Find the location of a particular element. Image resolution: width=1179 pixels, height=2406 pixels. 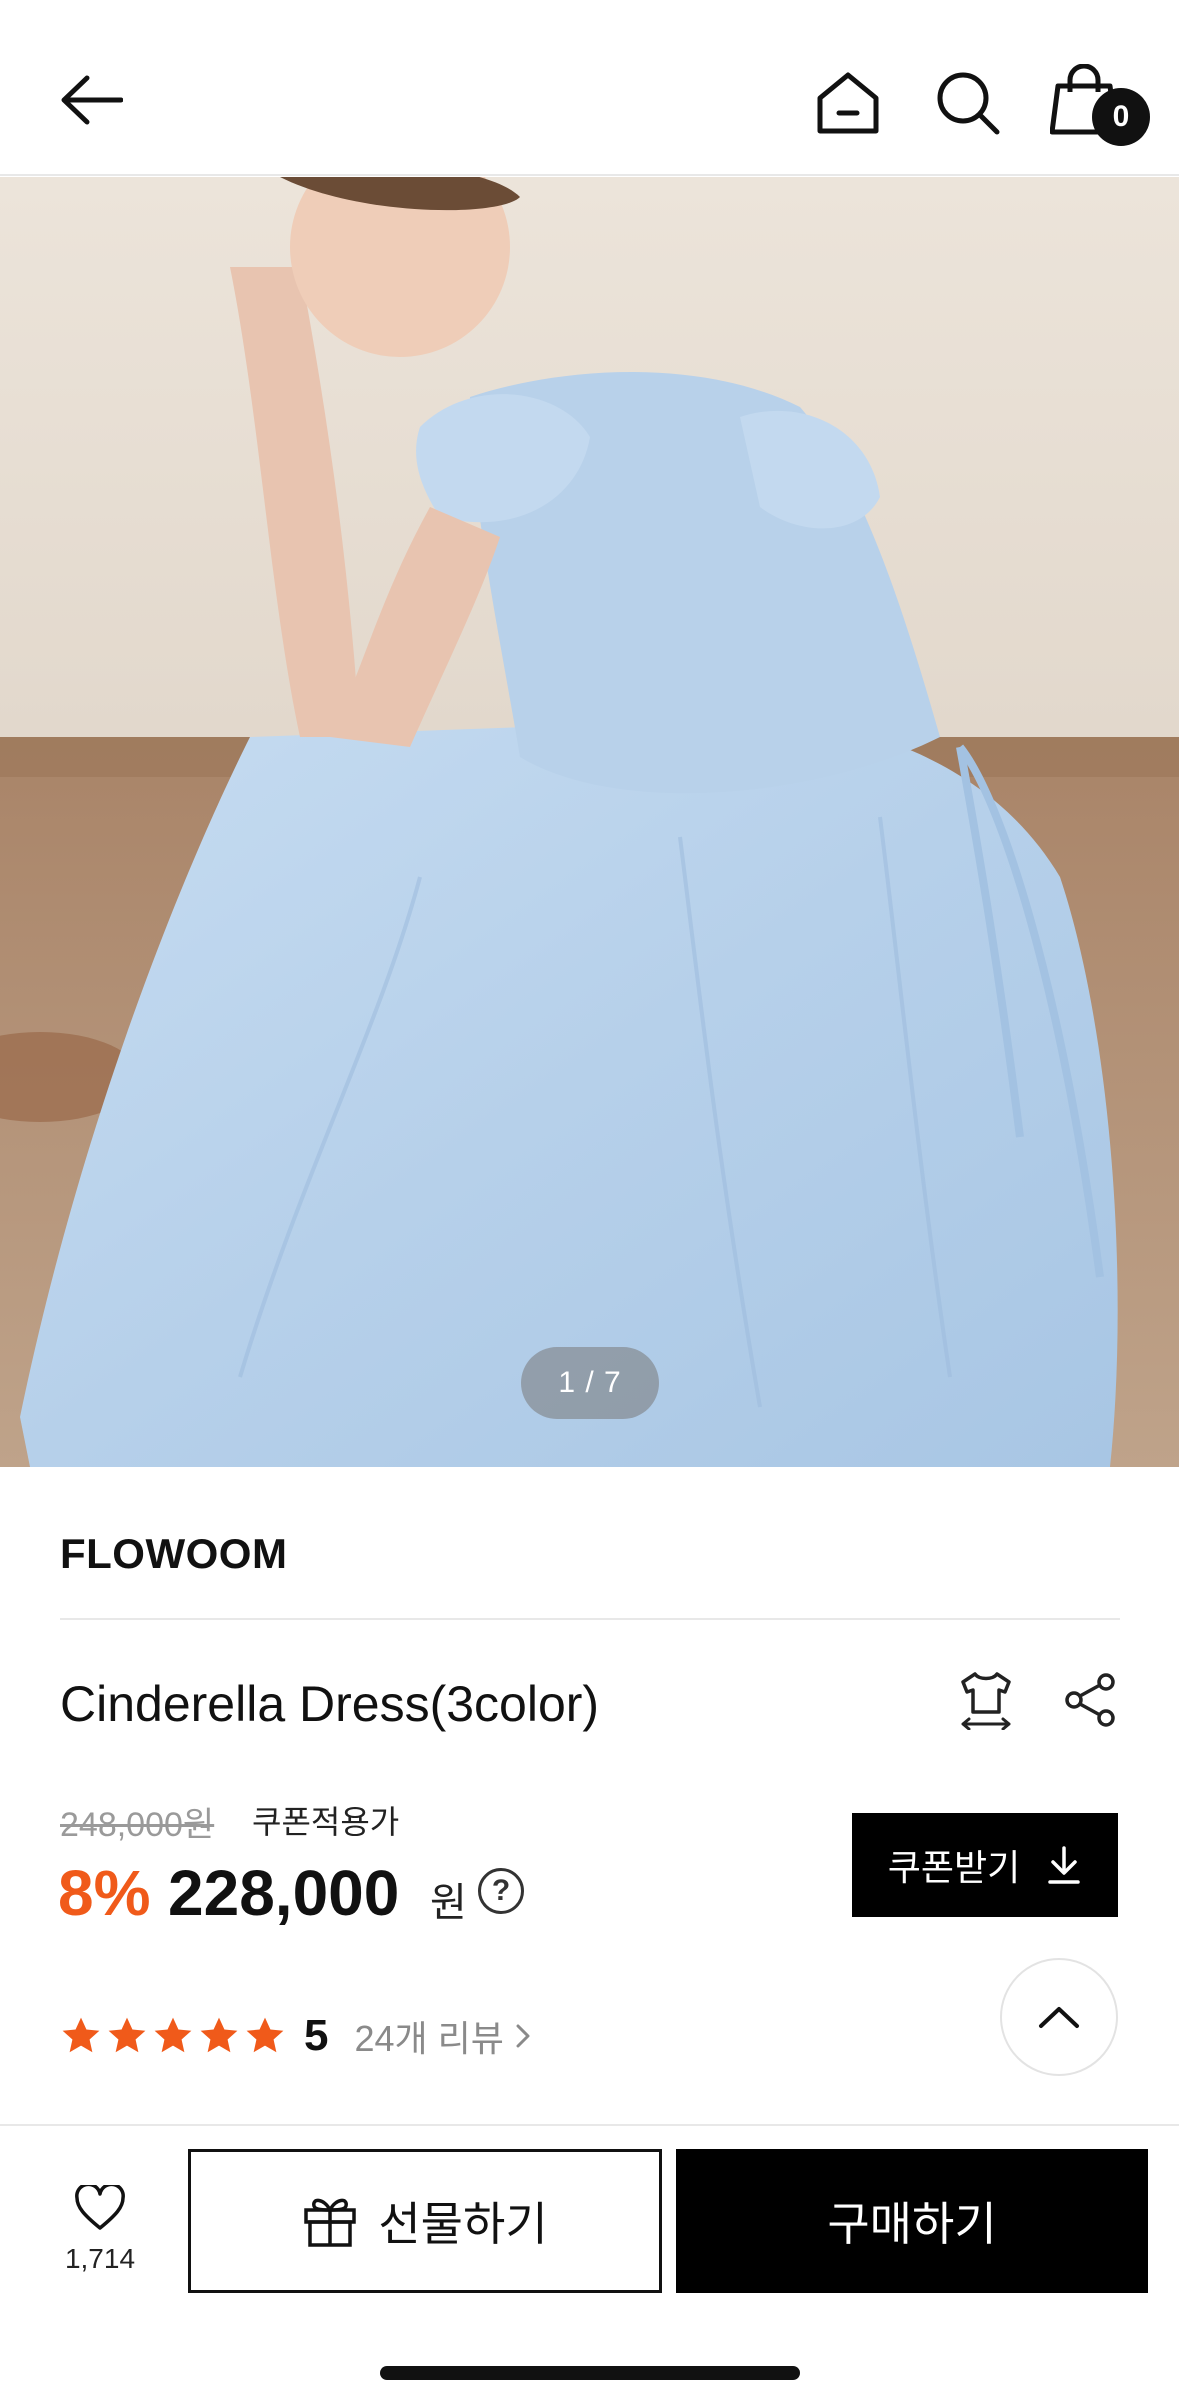

coupon-price-label: 쿠폰적용가 is located at coordinates (326, 1822).